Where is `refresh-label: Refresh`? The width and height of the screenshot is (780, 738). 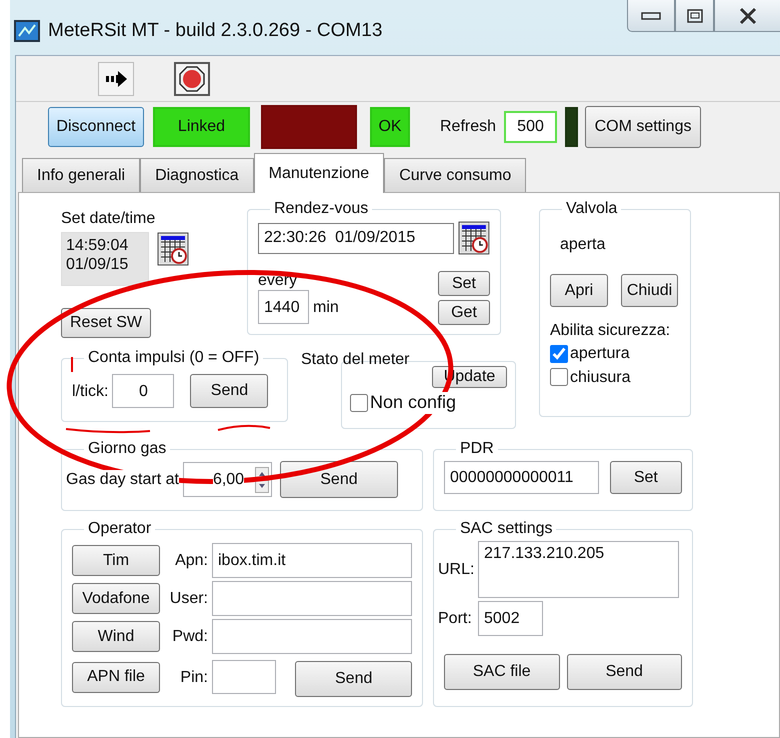
refresh-label: Refresh is located at coordinates (468, 127).